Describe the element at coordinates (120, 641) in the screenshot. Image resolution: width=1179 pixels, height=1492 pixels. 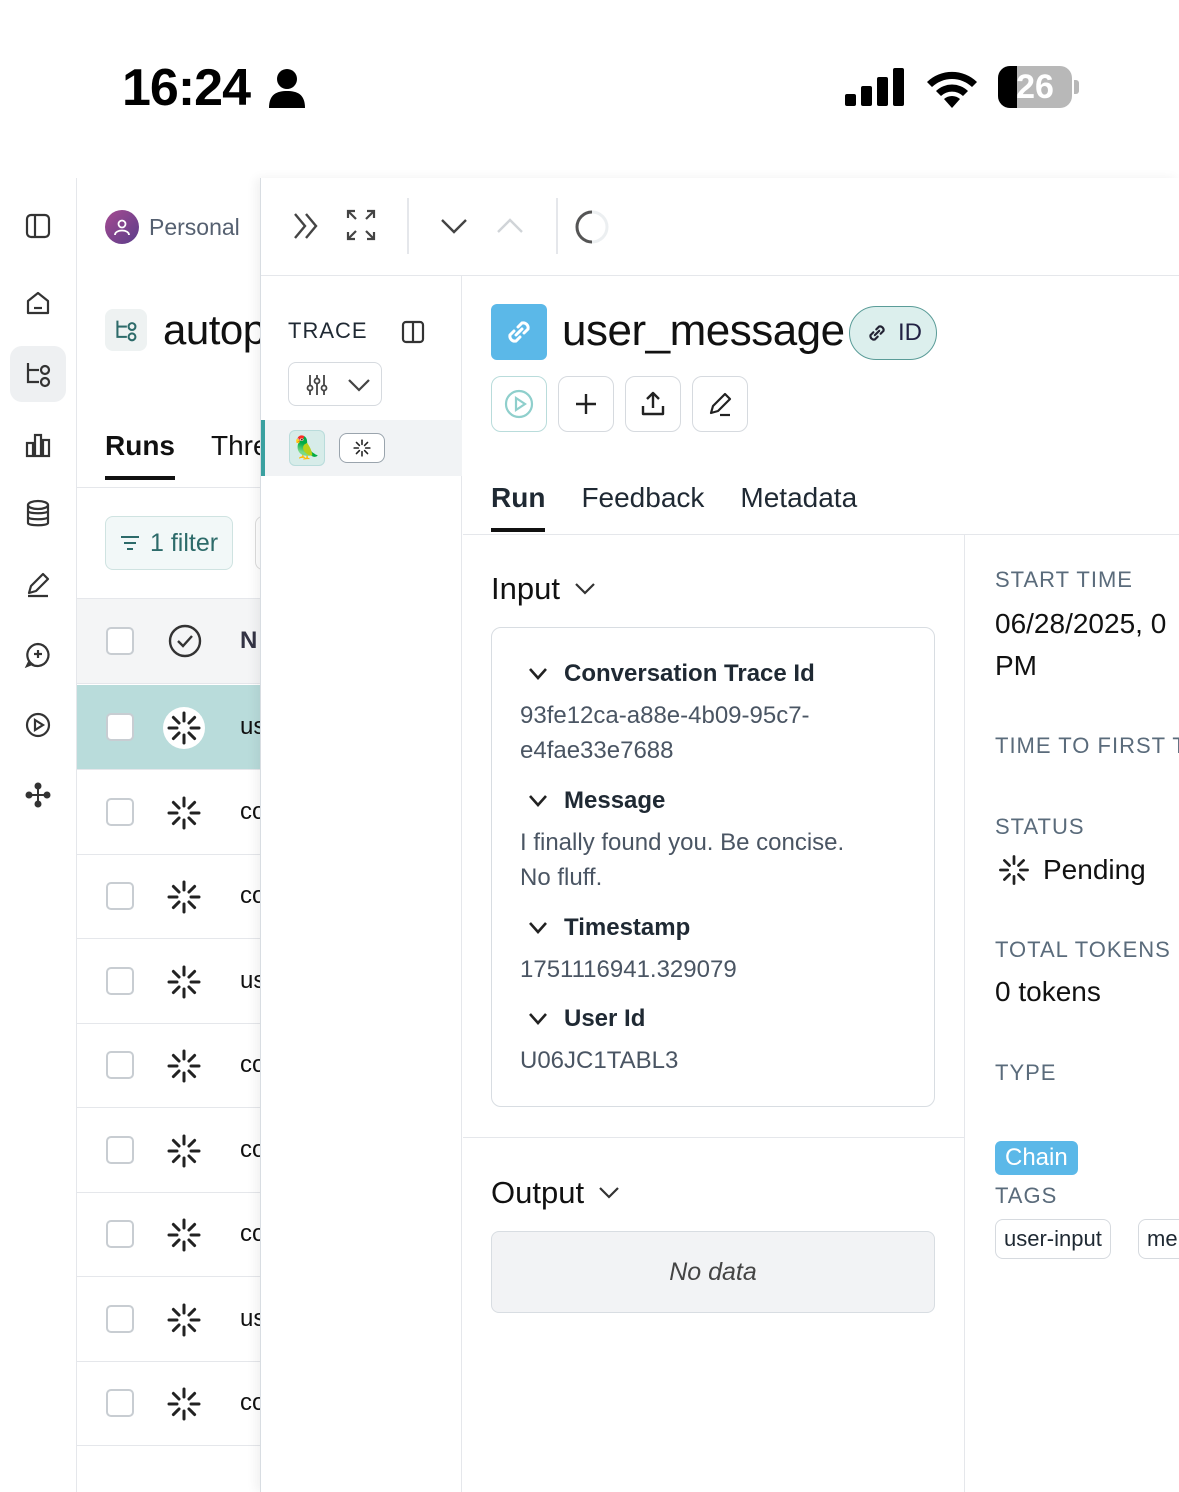
I see `select-all-checkbox` at that location.